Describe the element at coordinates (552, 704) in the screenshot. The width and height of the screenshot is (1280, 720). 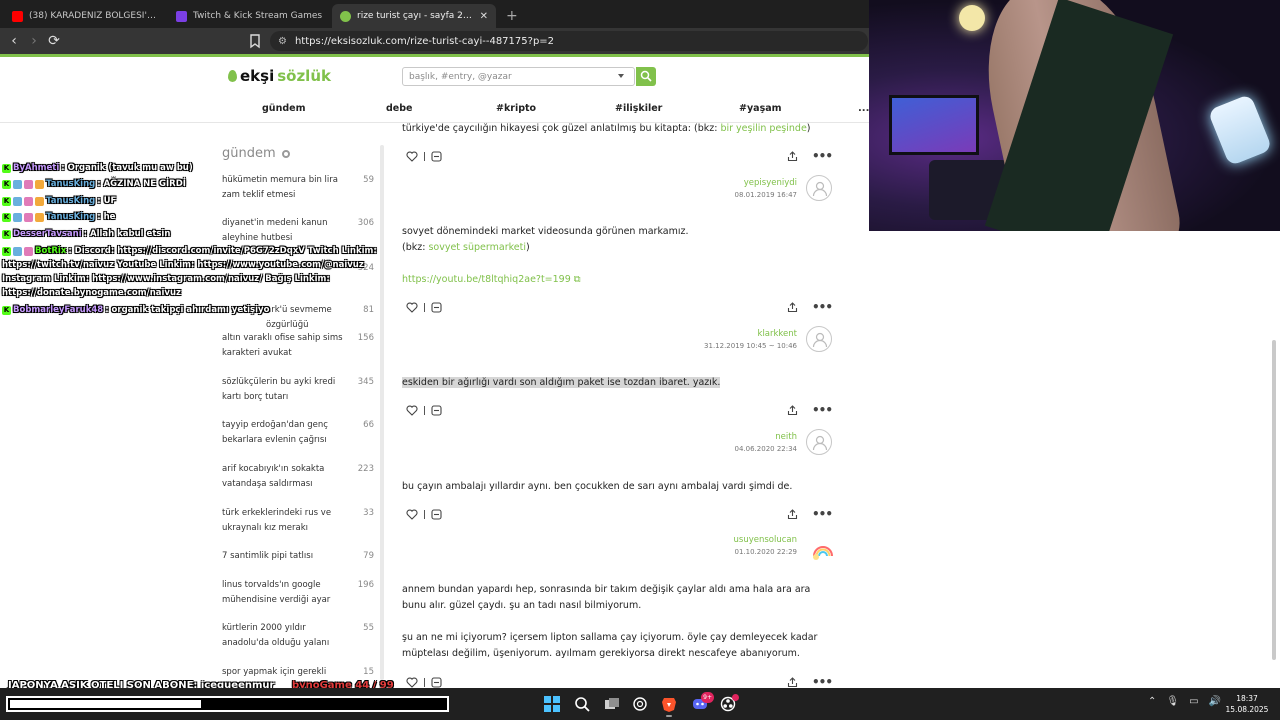
I see `windows-start-icon` at that location.